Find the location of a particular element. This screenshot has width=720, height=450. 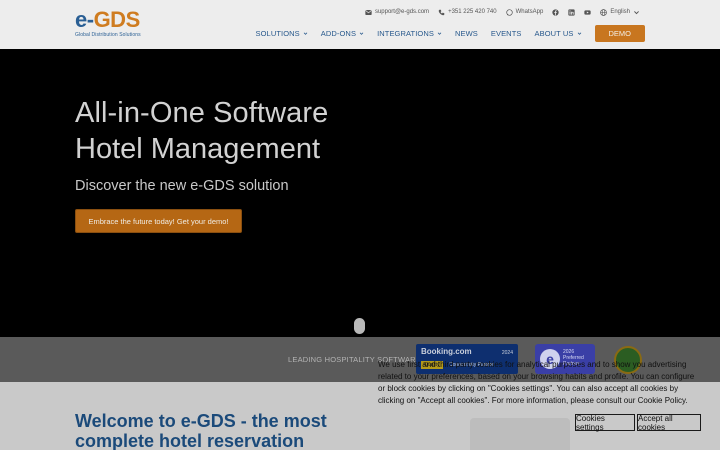

cookies-settings-button: Cookies settings is located at coordinates (605, 423).